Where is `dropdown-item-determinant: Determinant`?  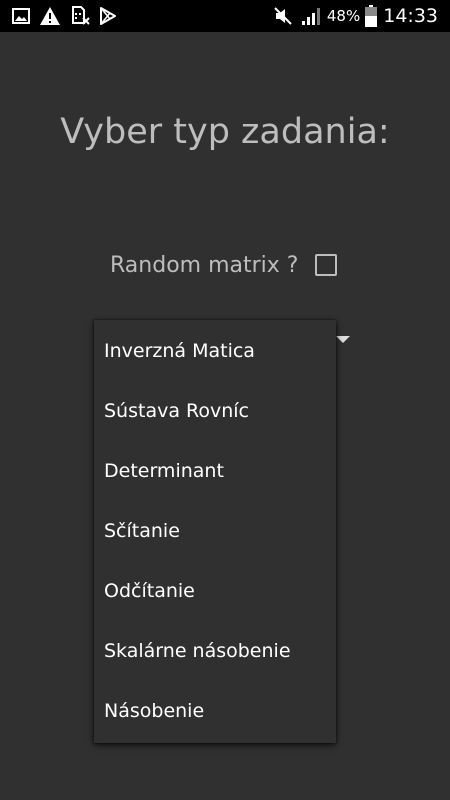 dropdown-item-determinant: Determinant is located at coordinates (215, 471).